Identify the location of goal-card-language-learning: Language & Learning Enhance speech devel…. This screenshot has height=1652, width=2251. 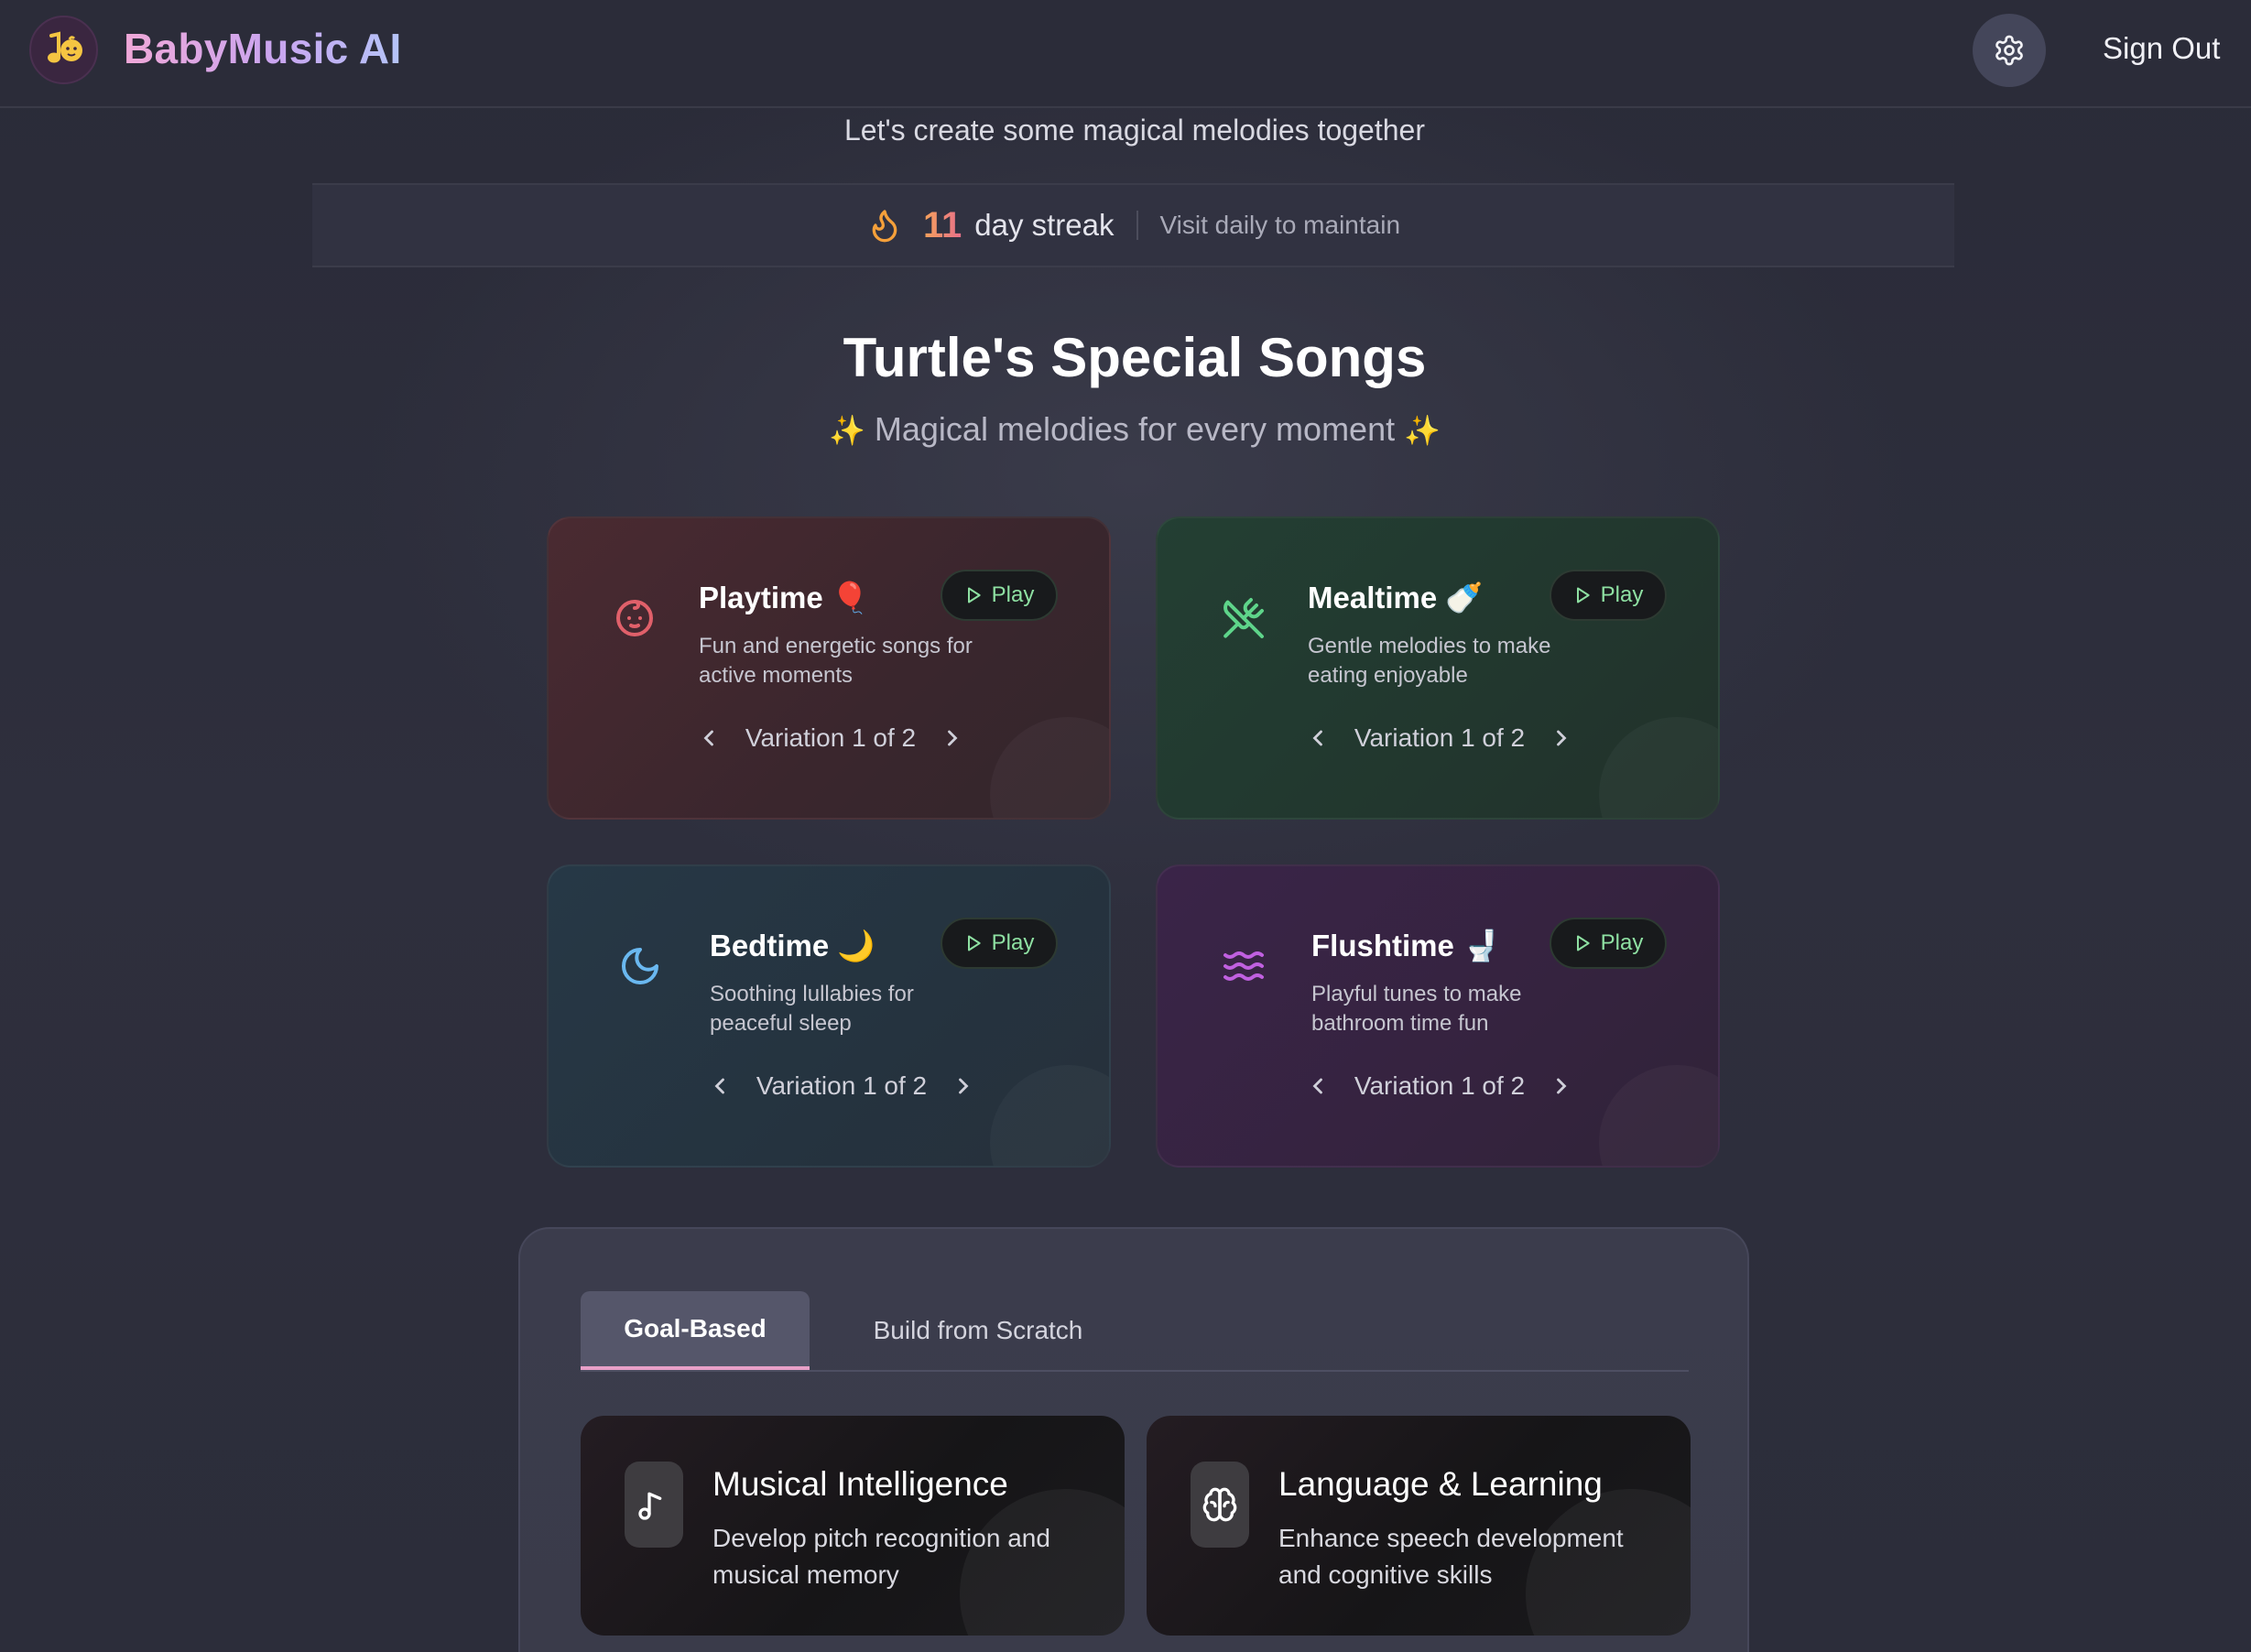
(1419, 1526).